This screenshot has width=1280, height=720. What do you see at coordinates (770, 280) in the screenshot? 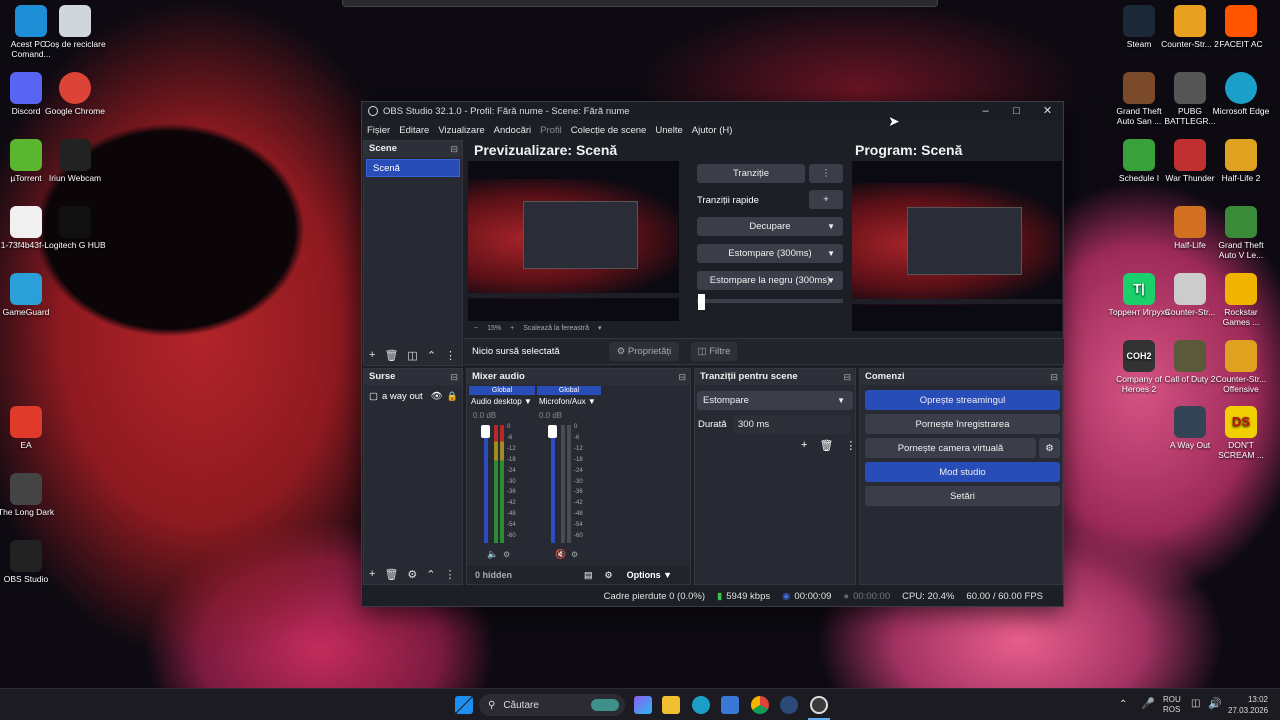
I see `fade-black-transition-button: Estompare la negru (300ms) ▼` at bounding box center [770, 280].